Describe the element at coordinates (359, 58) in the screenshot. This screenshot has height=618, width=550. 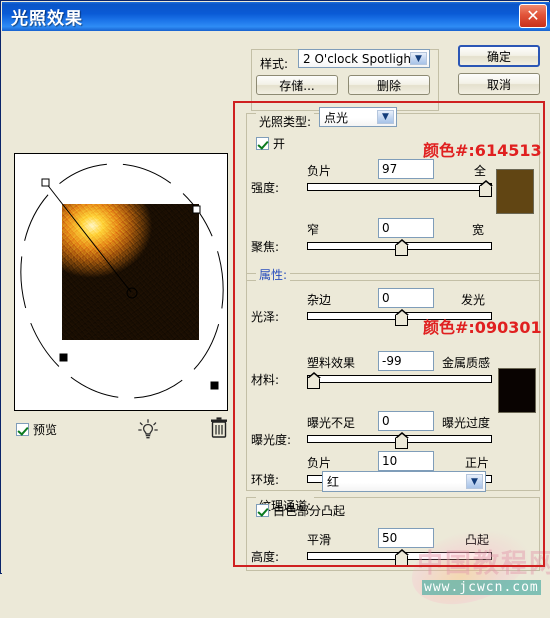
I see `style-combo-value: 2 O'clock Spotlight` at that location.